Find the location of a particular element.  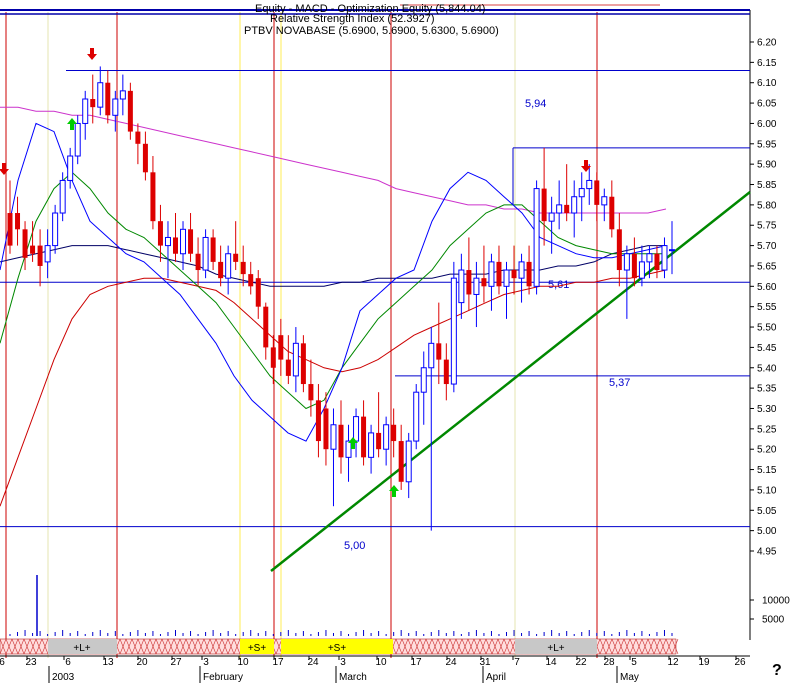

x-day-label: 22 is located at coordinates (581, 662).